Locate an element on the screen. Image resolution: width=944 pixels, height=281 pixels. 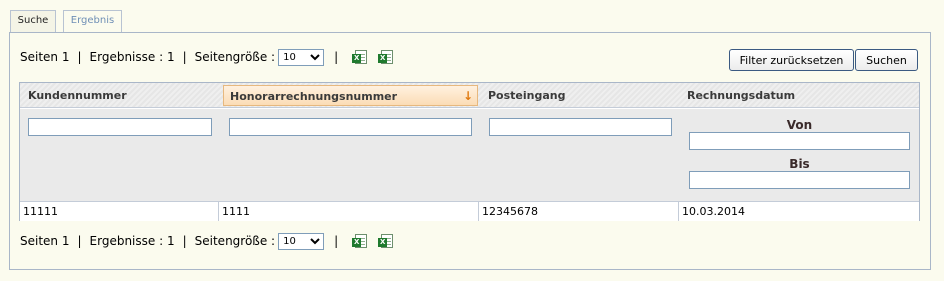
table-row: 11111 1111 12345678 10.03.2014 is located at coordinates (469, 211).